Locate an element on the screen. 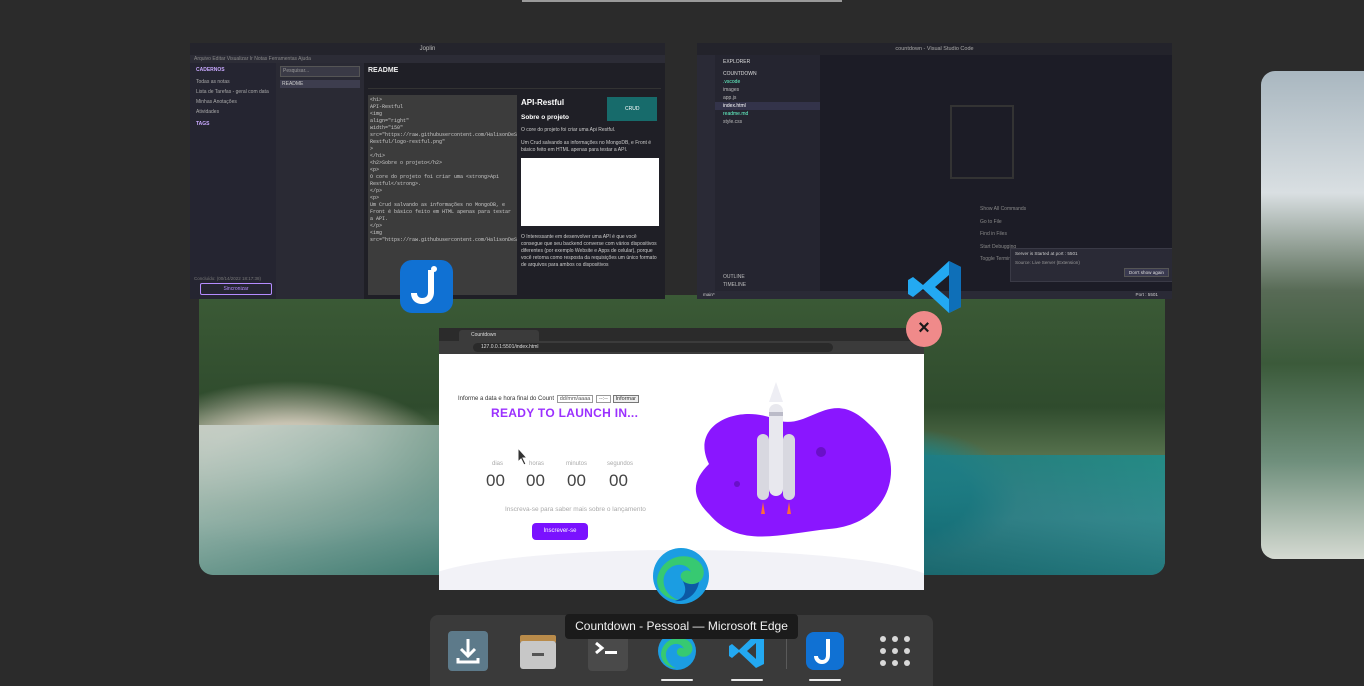 Image resolution: width=1364 pixels, height=686 pixels. status-branch: main* is located at coordinates (709, 294).